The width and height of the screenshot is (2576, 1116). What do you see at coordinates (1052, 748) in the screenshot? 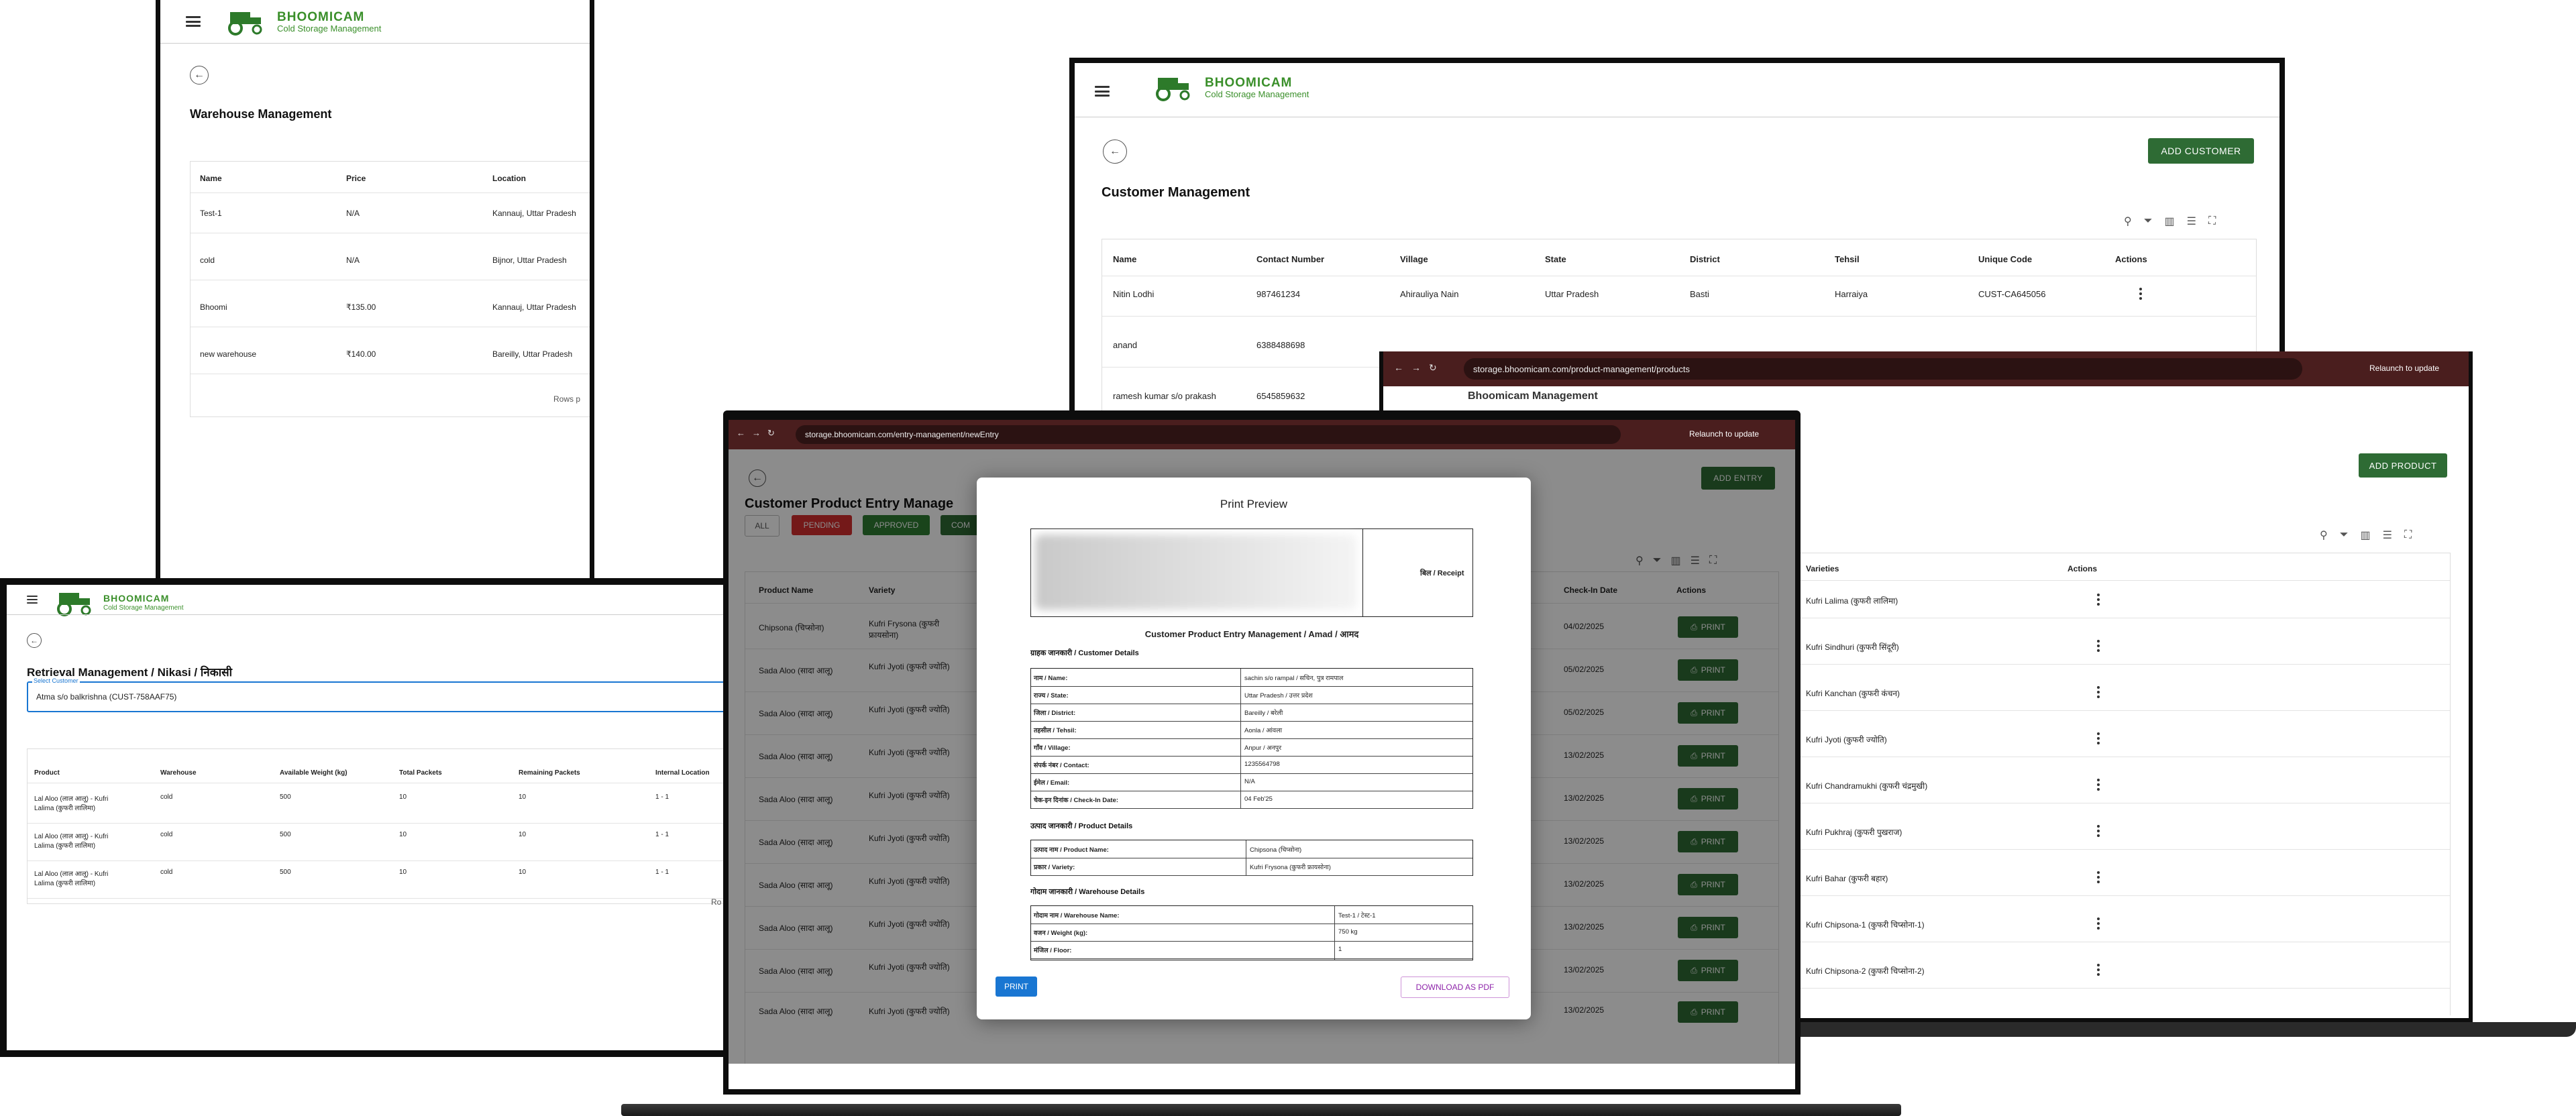
I see `detail-label: गाँव / Village:` at bounding box center [1052, 748].